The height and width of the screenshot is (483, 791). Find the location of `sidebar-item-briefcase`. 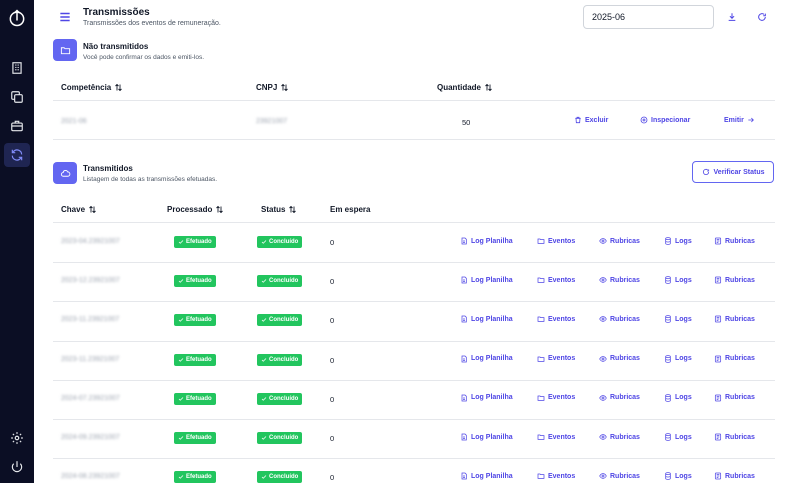

sidebar-item-briefcase is located at coordinates (17, 126).